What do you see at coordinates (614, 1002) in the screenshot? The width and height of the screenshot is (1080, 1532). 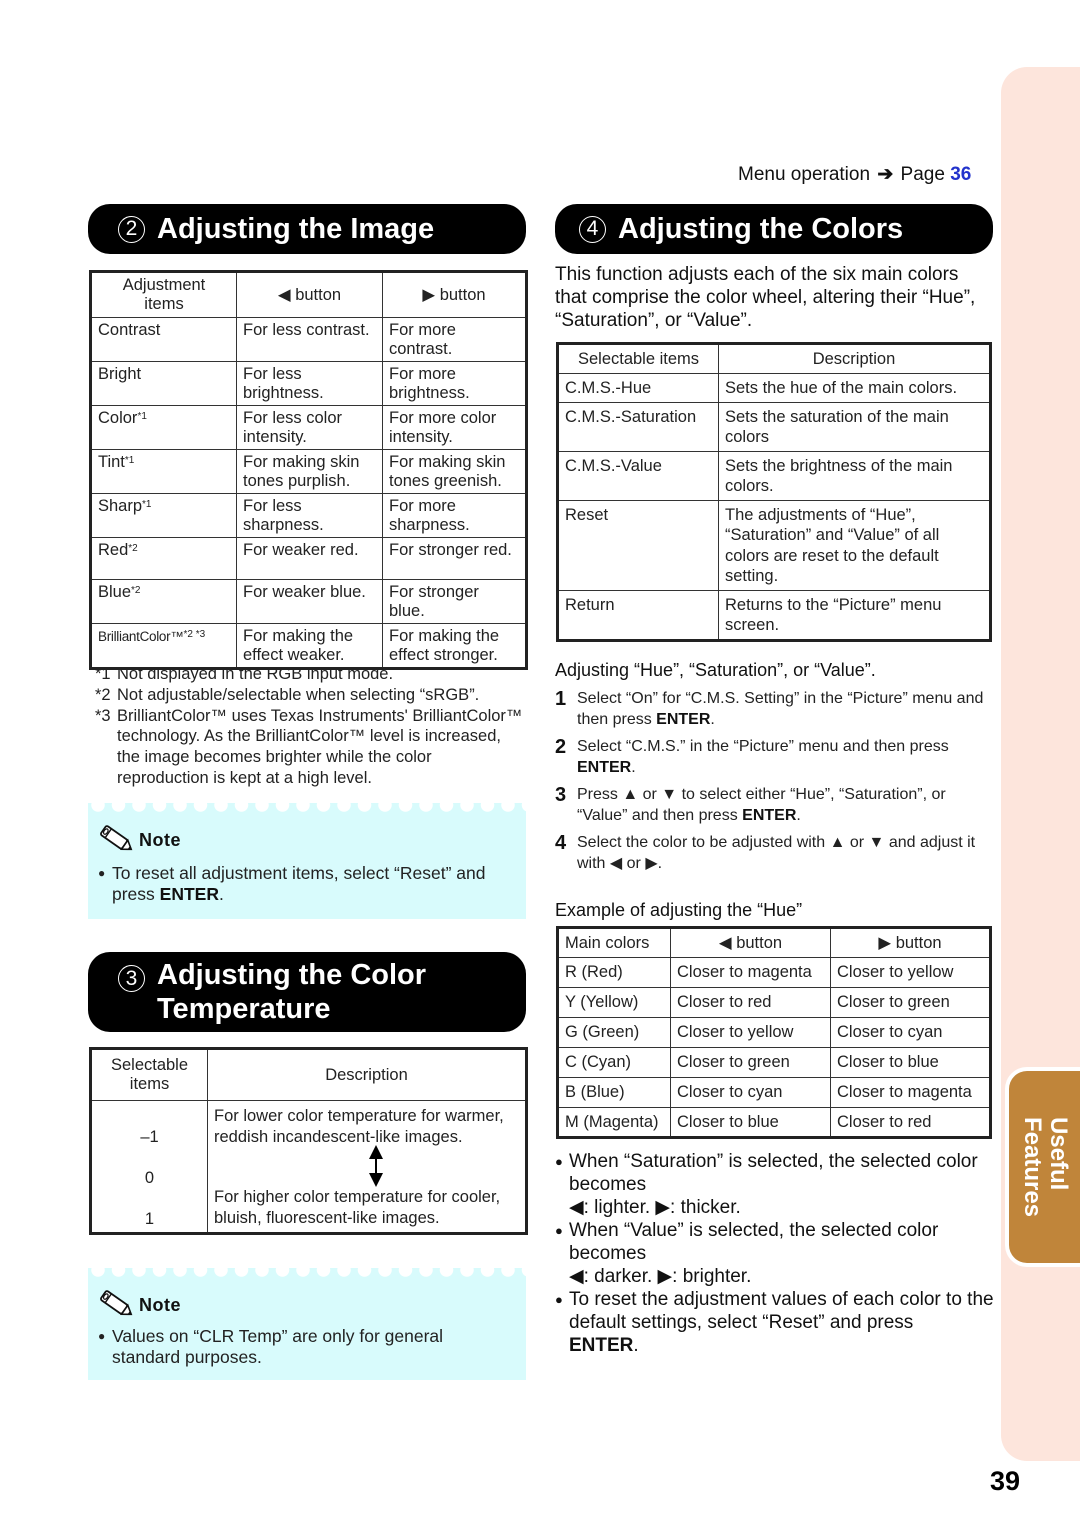 I see `main-color-cell: Y (Yellow)` at bounding box center [614, 1002].